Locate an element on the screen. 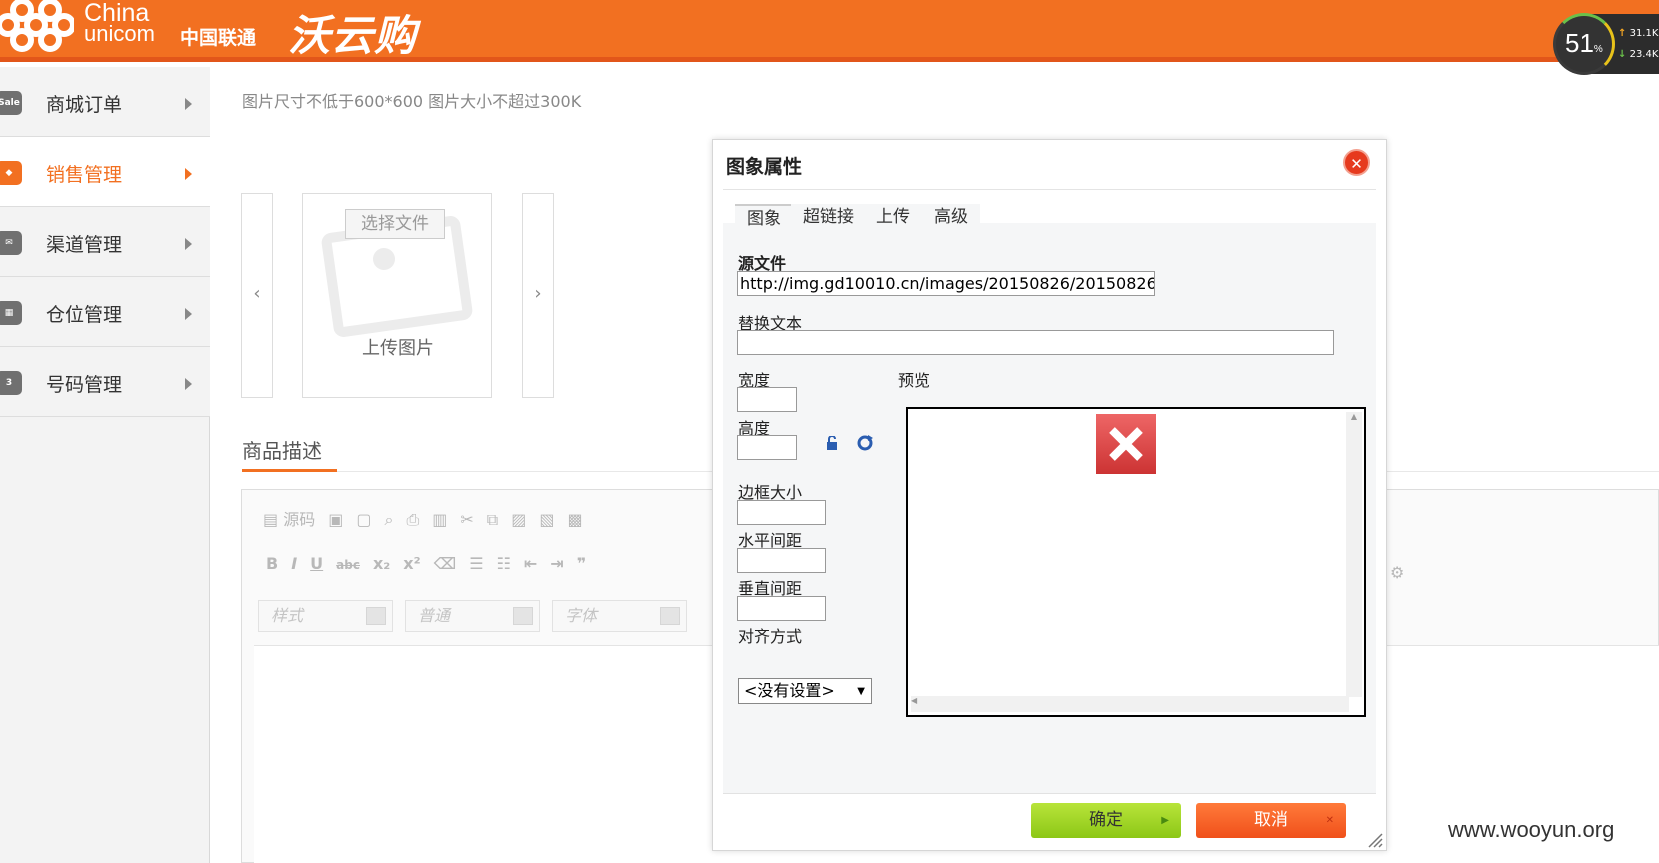 This screenshot has width=1659, height=863. resize-grip-icon is located at coordinates (1374, 839).